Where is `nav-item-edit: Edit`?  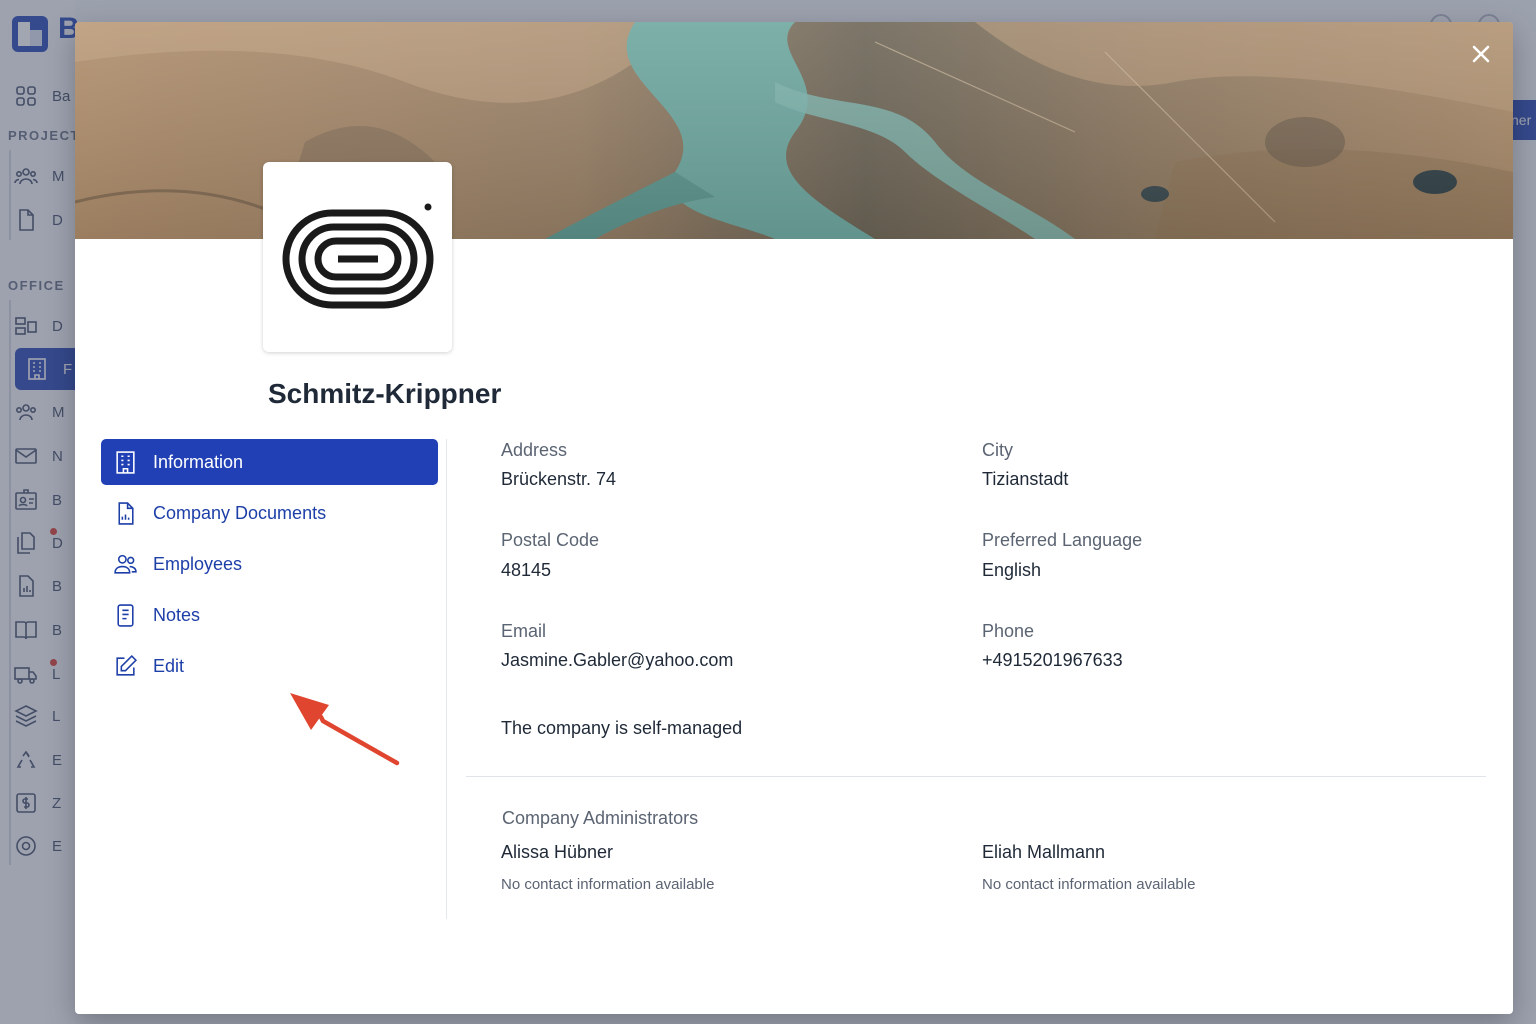 nav-item-edit: Edit is located at coordinates (269, 666).